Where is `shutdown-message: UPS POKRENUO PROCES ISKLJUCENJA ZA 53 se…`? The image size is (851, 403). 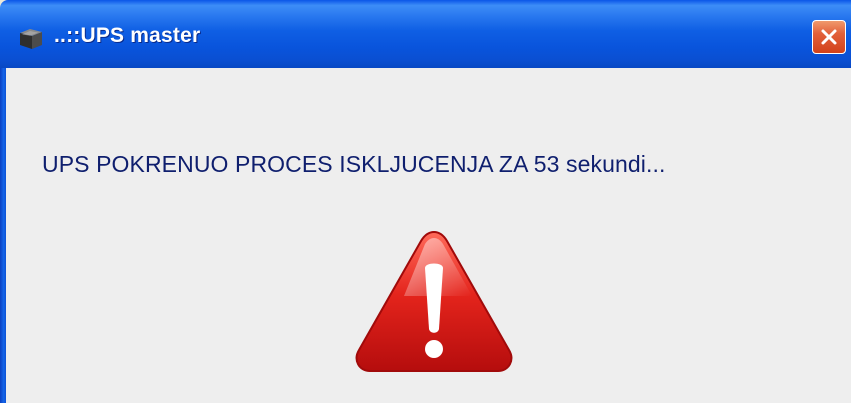
shutdown-message: UPS POKRENUO PROCES ISKLJUCENJA ZA 53 se… is located at coordinates (354, 164).